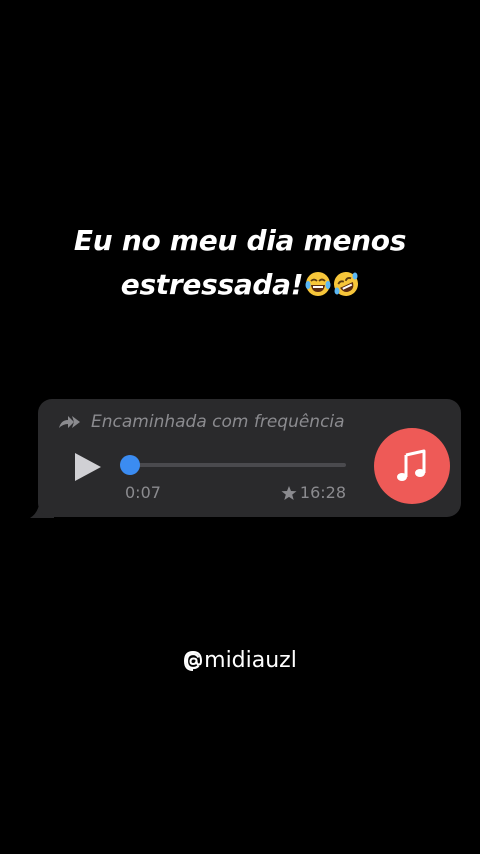 The image size is (480, 854). What do you see at coordinates (250, 660) in the screenshot?
I see `handle-text: midiauzl` at bounding box center [250, 660].